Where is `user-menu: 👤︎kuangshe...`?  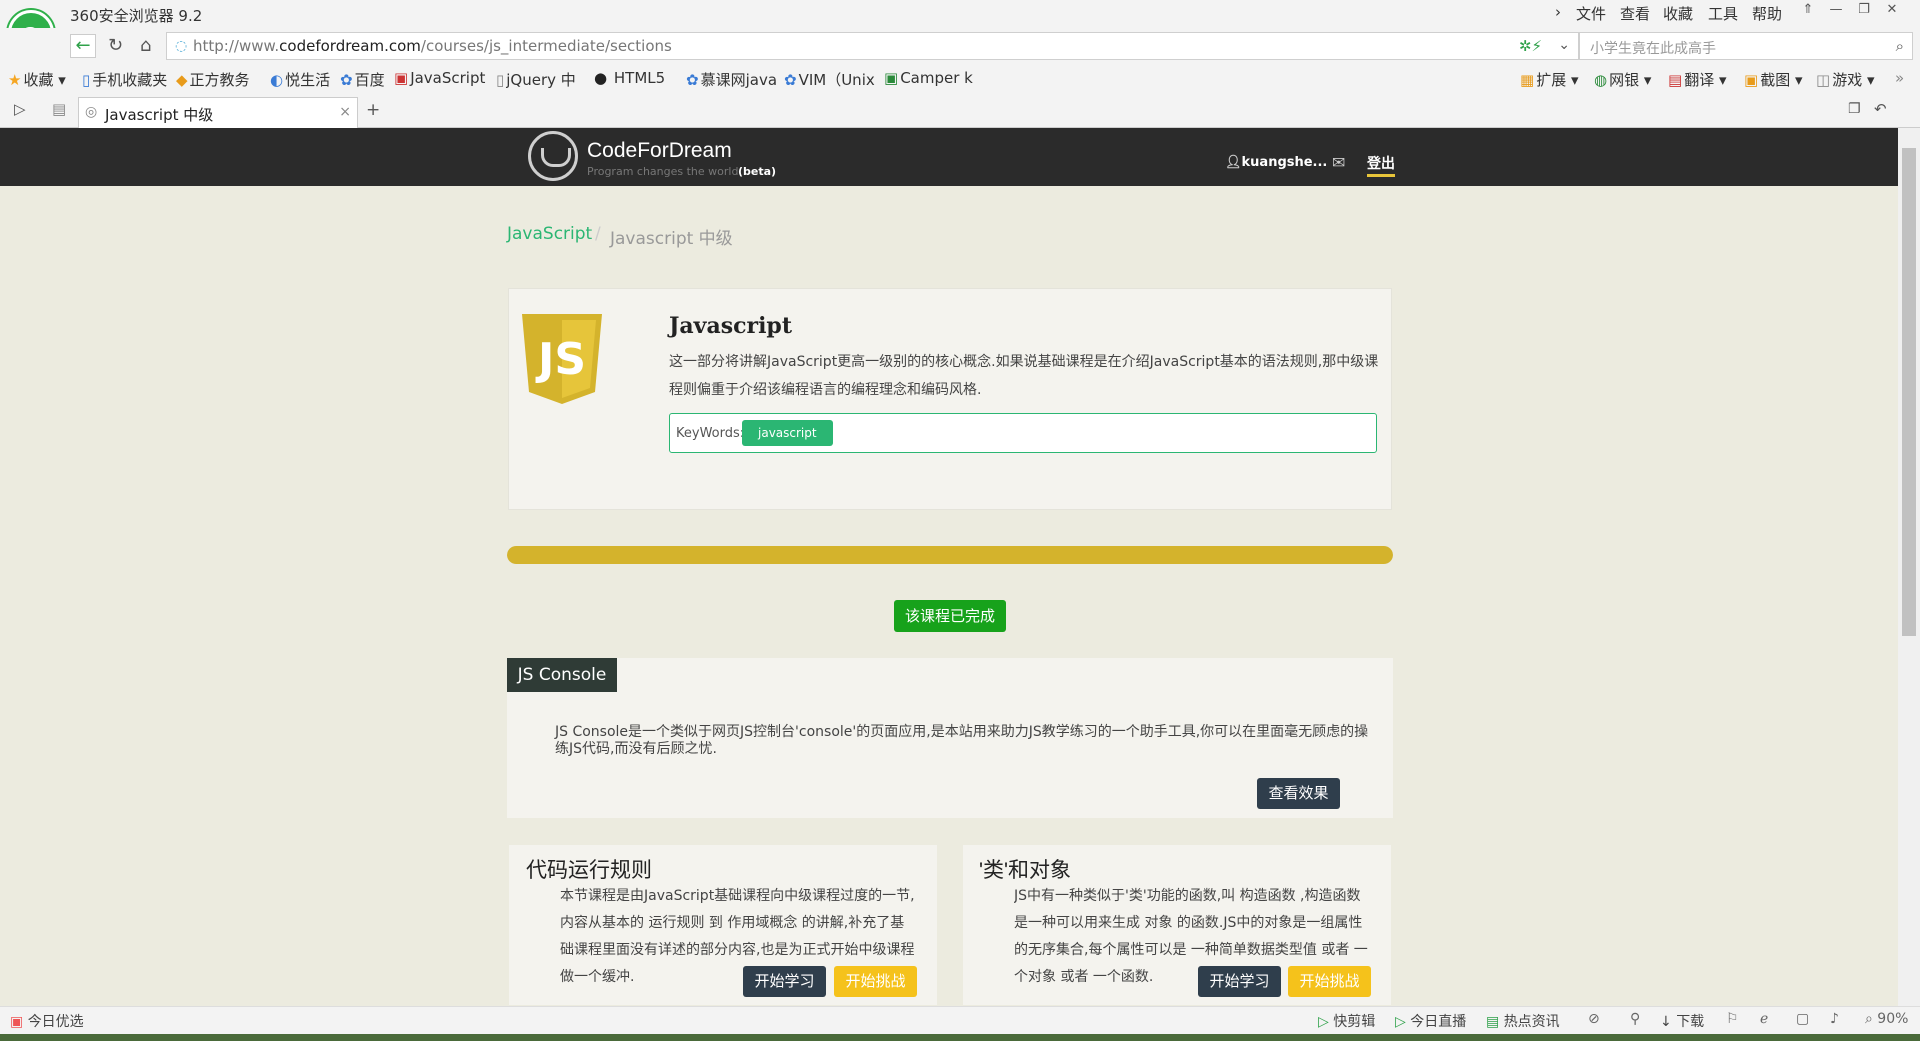
user-menu: 👤︎kuangshe... is located at coordinates (1276, 162).